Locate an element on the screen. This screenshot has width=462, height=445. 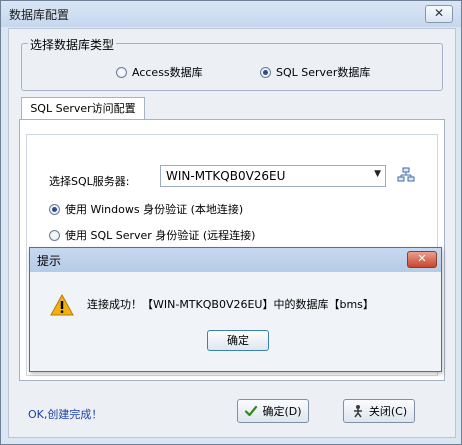
radio-windows-auth-label: 使用 Windows 身份验证 (本地连接) is located at coordinates (154, 209).